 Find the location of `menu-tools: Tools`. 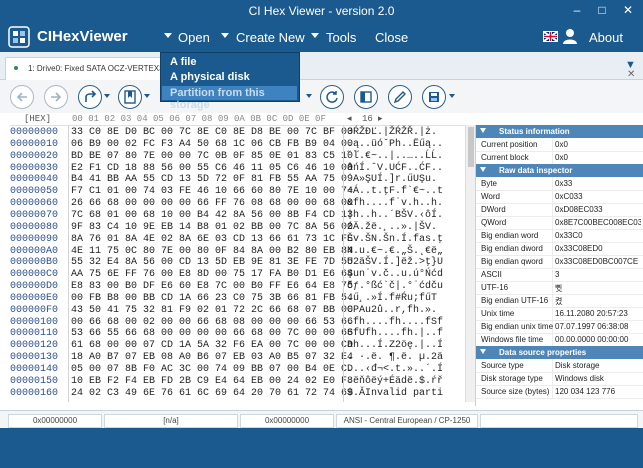

menu-tools: Tools is located at coordinates (341, 37).